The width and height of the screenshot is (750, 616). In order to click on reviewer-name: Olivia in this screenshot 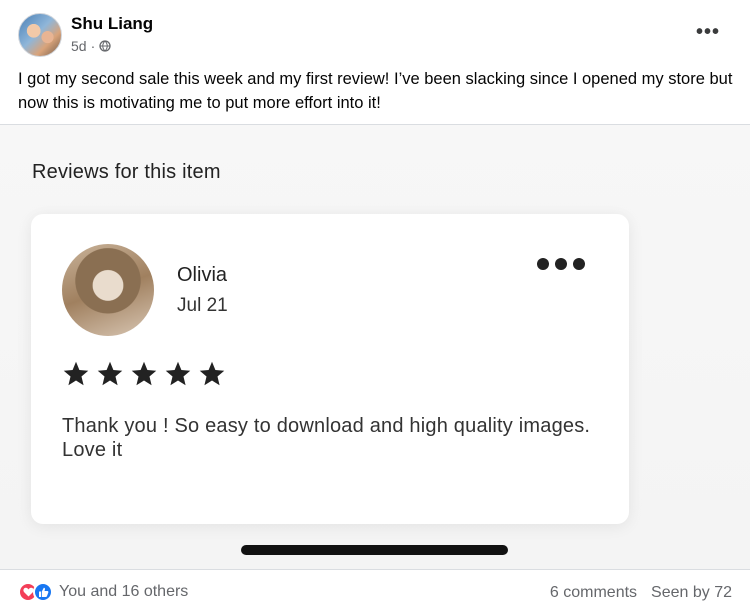, I will do `click(202, 275)`.